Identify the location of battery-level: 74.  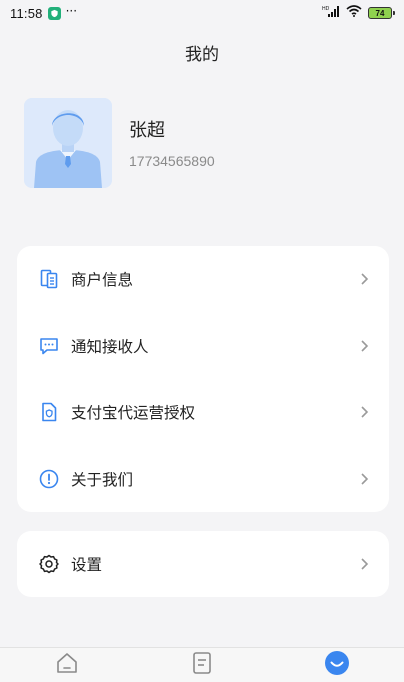
(380, 13).